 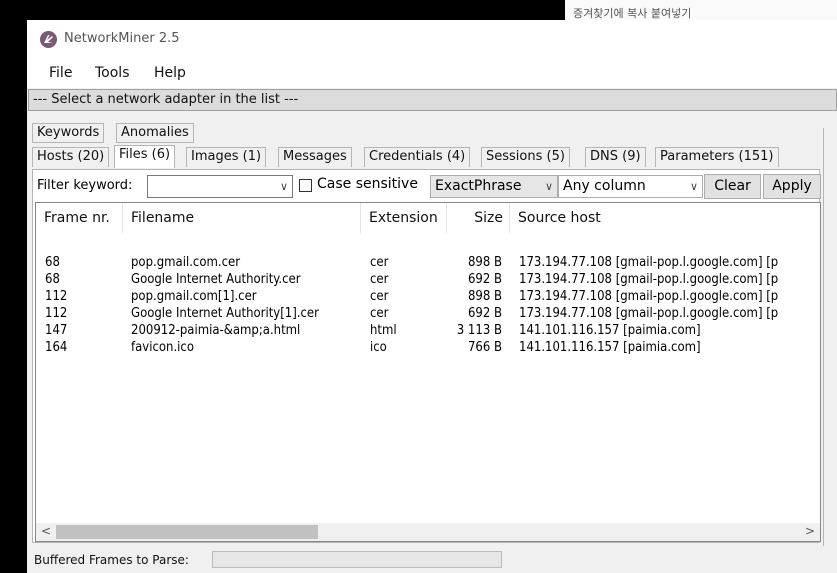 I want to click on filter-keyword-input: ∨, so click(x=220, y=186).